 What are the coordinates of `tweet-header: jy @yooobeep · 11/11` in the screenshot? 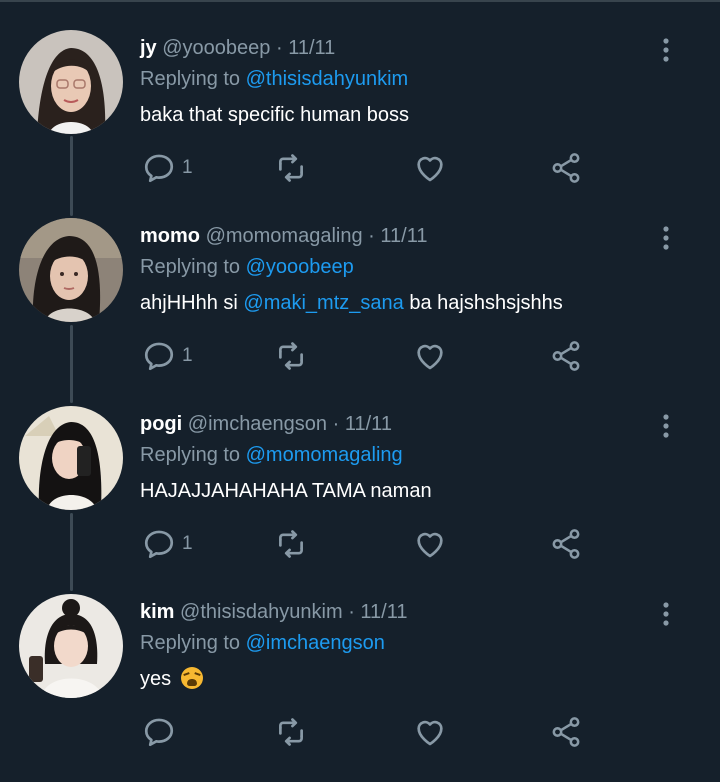 It's located at (237, 48).